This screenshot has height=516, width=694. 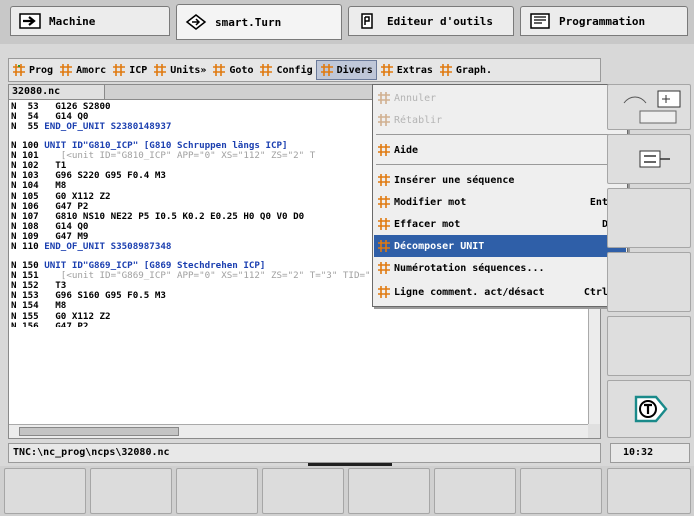 I want to click on line-code: G96 S220 G95 F0.4 M3, so click(x=102, y=176).